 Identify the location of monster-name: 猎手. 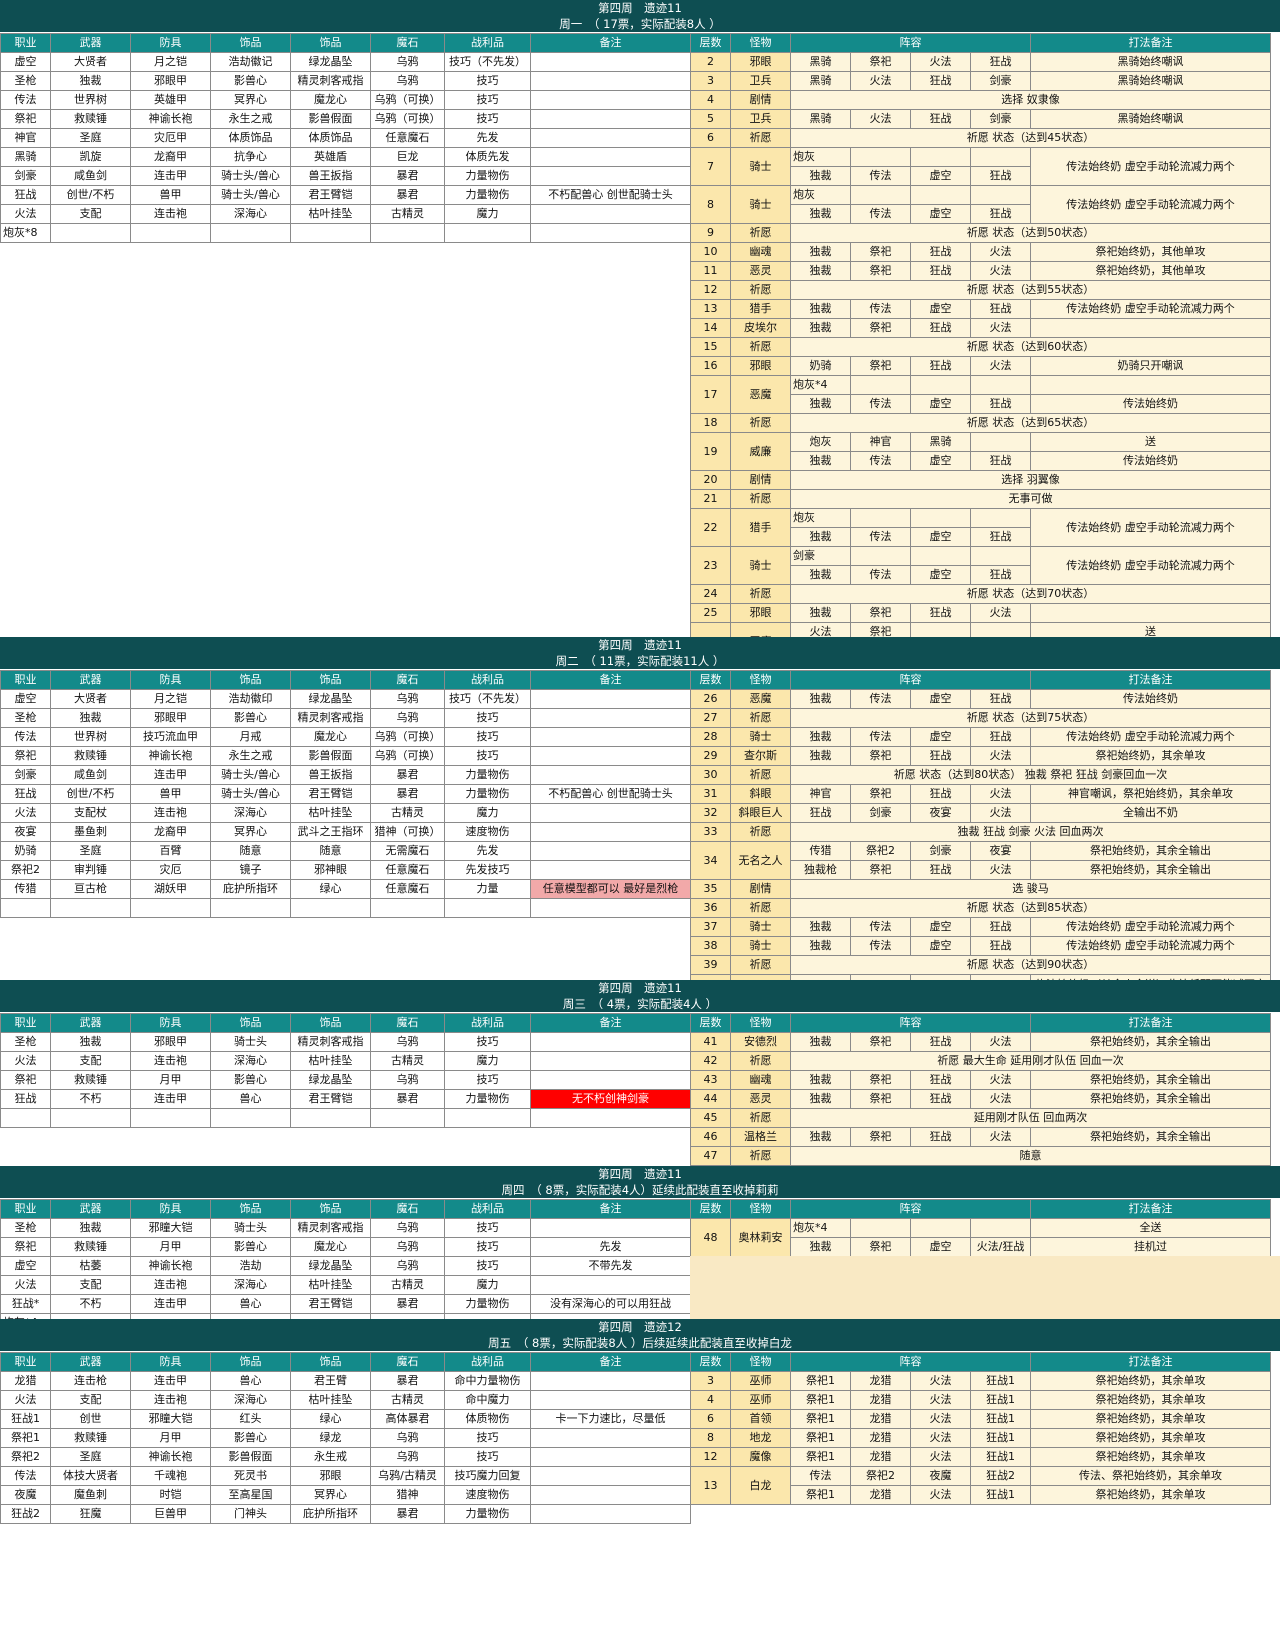
(760, 527).